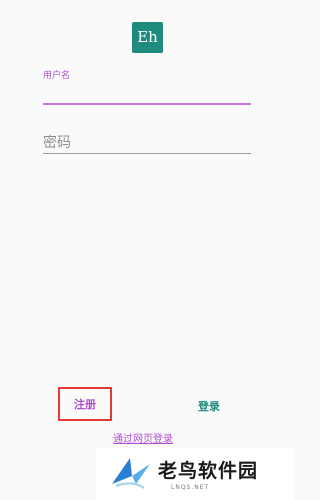 Image resolution: width=320 pixels, height=500 pixels. I want to click on watermark-text: 老鸟软件园, so click(208, 471).